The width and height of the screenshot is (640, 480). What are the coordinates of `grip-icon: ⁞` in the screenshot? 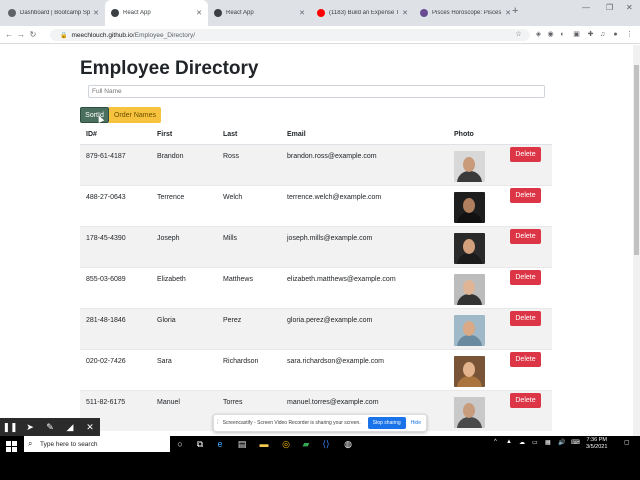 It's located at (218, 423).